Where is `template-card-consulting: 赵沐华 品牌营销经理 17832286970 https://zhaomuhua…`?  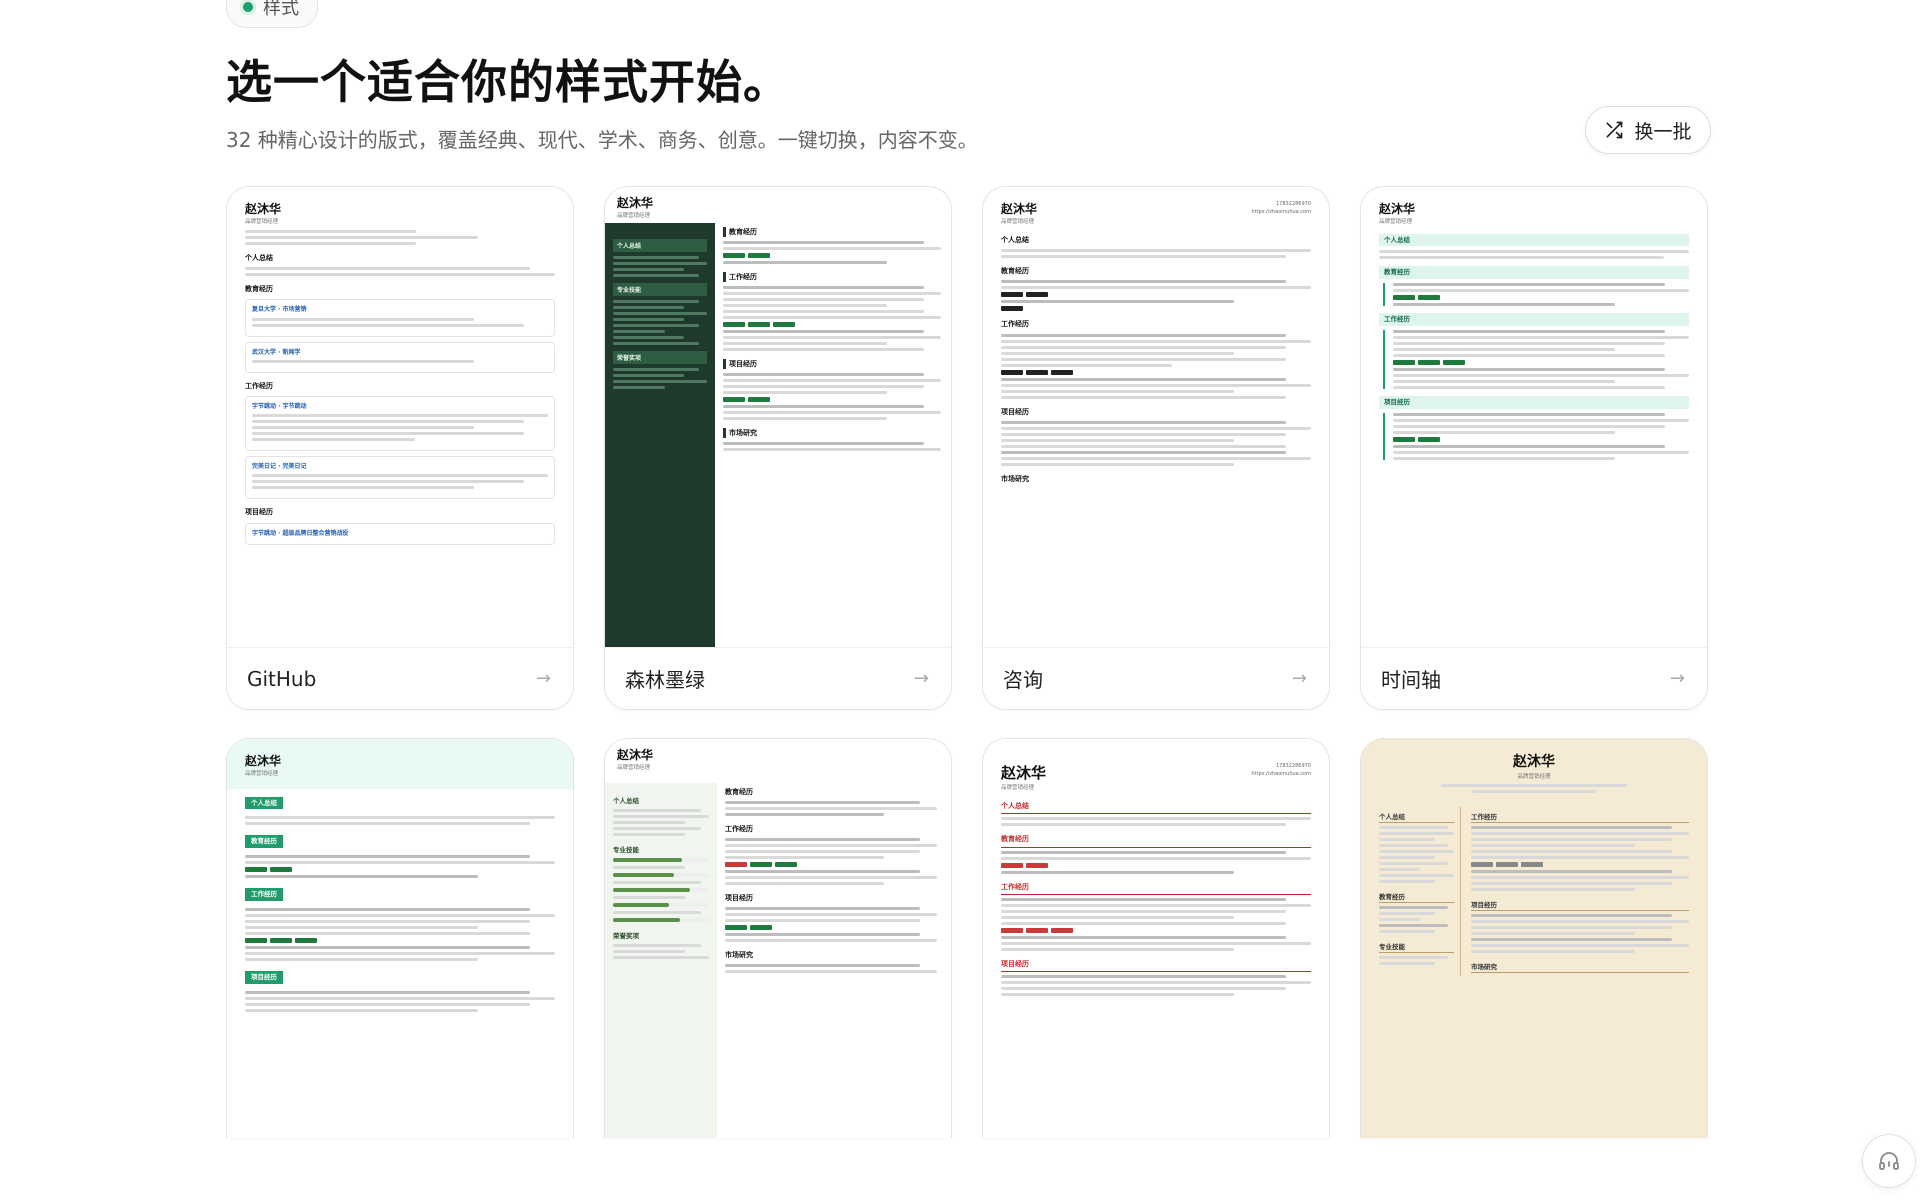
template-card-consulting: 赵沐华 品牌营销经理 17832286970 https://zhaomuhua… is located at coordinates (1156, 448).